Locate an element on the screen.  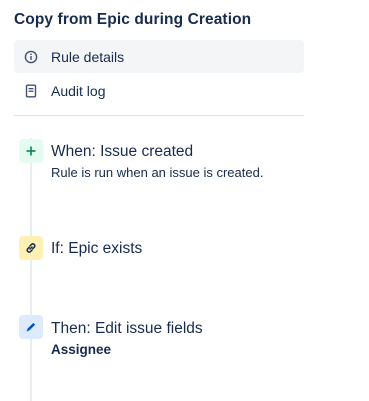
step-description: Rule is run when an issue is created. is located at coordinates (157, 172).